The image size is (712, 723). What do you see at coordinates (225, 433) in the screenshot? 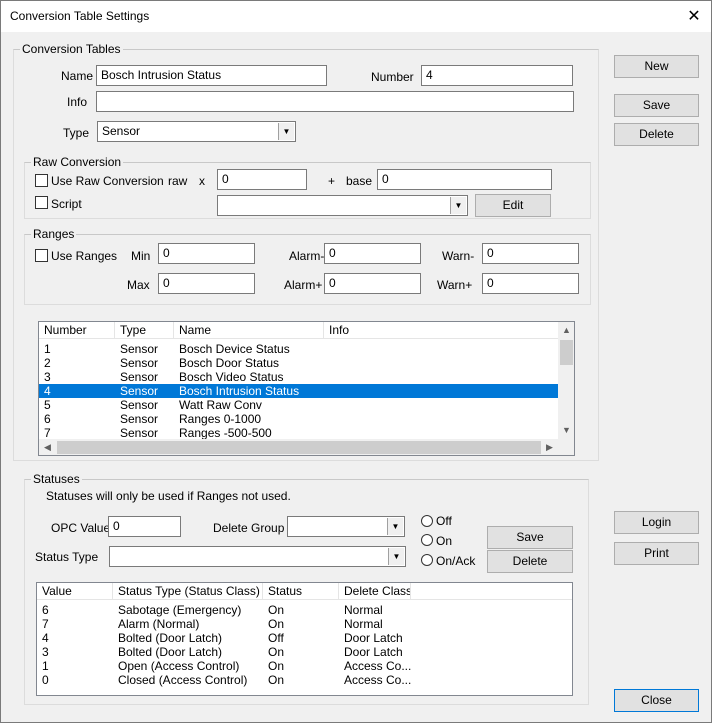
I see `cell-name: Ranges -500-500` at bounding box center [225, 433].